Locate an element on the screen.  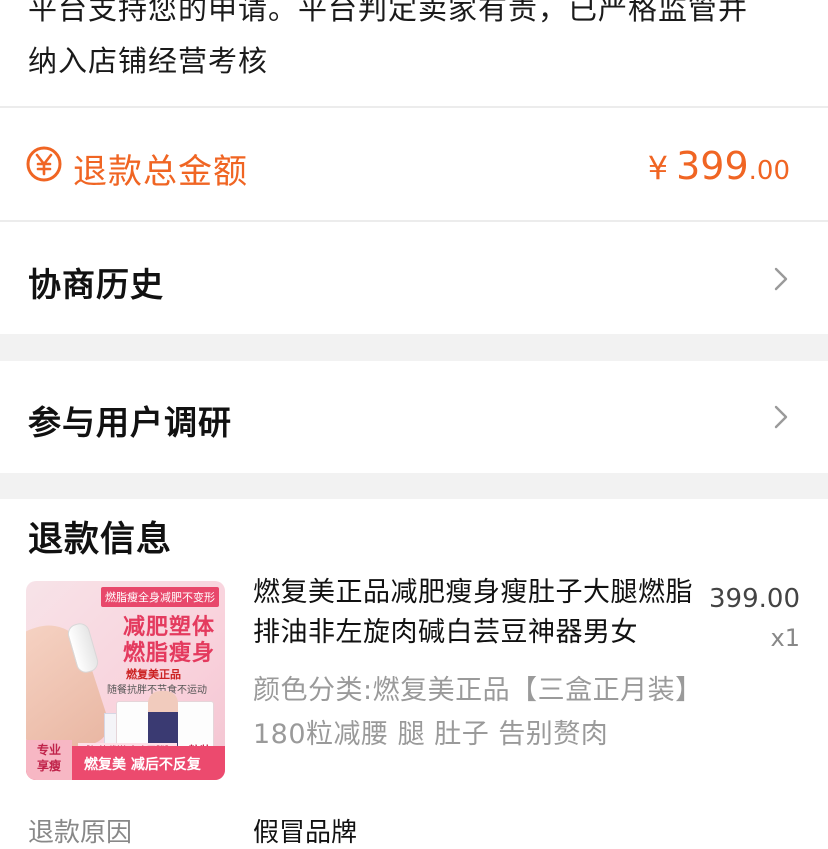
product-spec: 颜色分类:燃复美正品【三盒正月装】180粒减腰 腿 肚子 告别赘肉 is located at coordinates (478, 712).